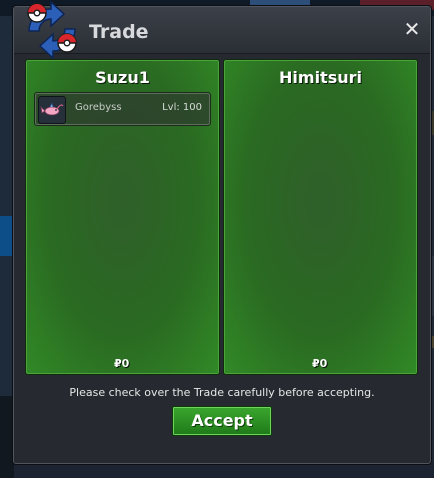 This screenshot has height=478, width=434. What do you see at coordinates (52, 29) in the screenshot?
I see `pokeball-logo-icon` at bounding box center [52, 29].